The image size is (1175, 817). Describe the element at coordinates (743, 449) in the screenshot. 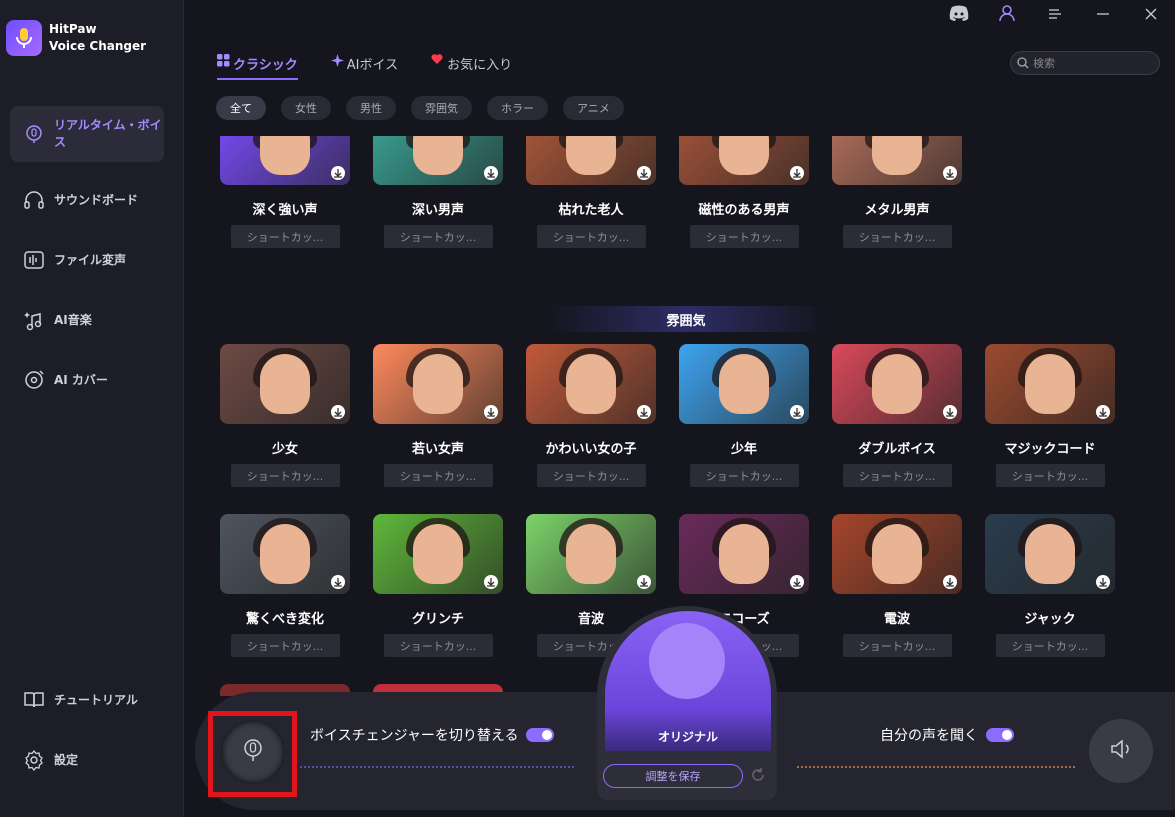

I see `voice-name: 少年` at that location.